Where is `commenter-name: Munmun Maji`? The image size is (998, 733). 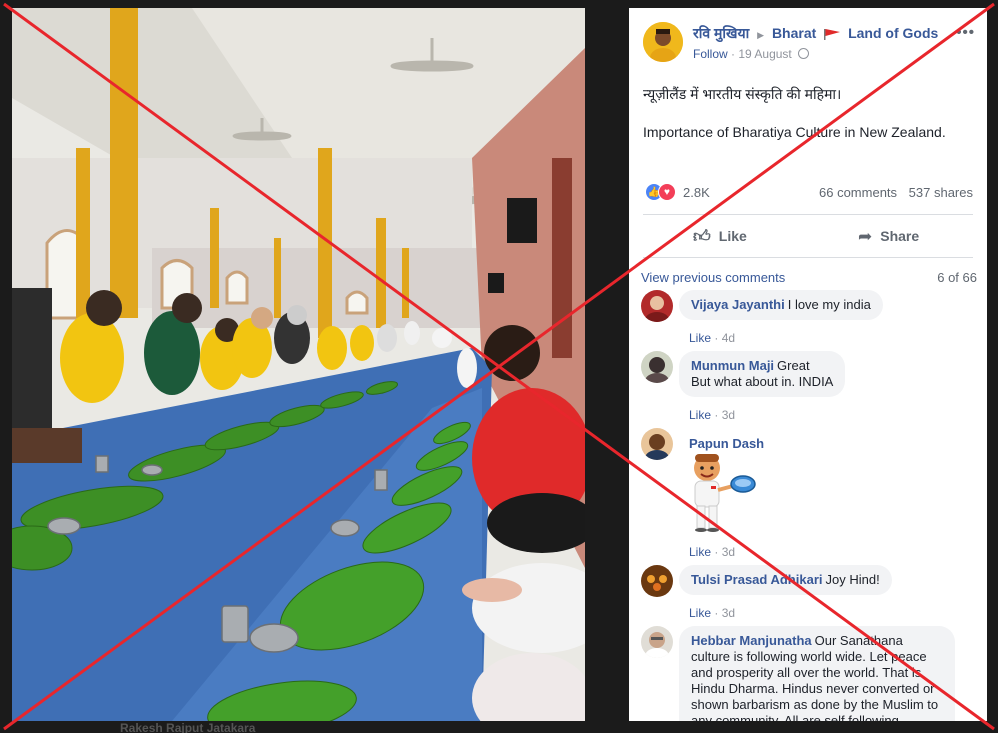 commenter-name: Munmun Maji is located at coordinates (732, 365).